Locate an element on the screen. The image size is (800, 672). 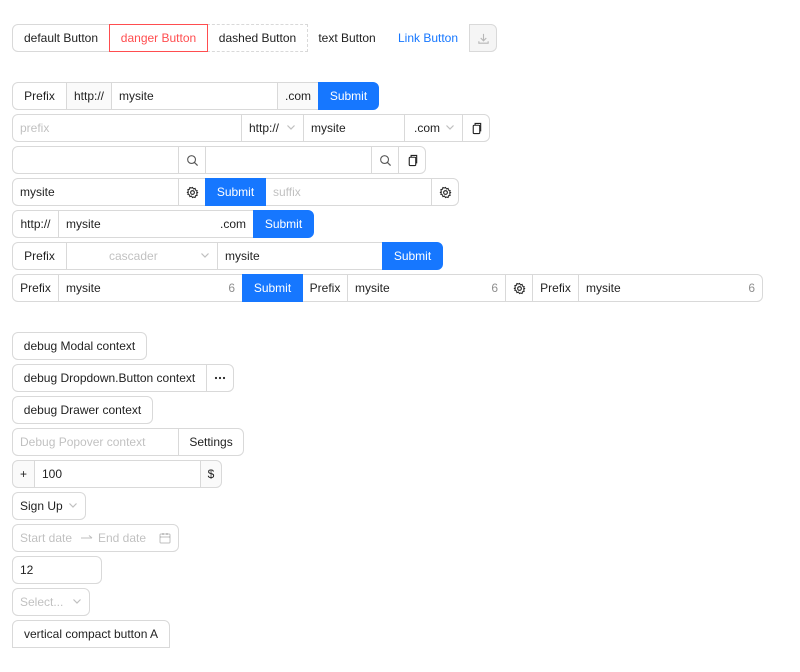
debug-dropdown-label: debug Dropdown.Button context is located at coordinates (109, 378).